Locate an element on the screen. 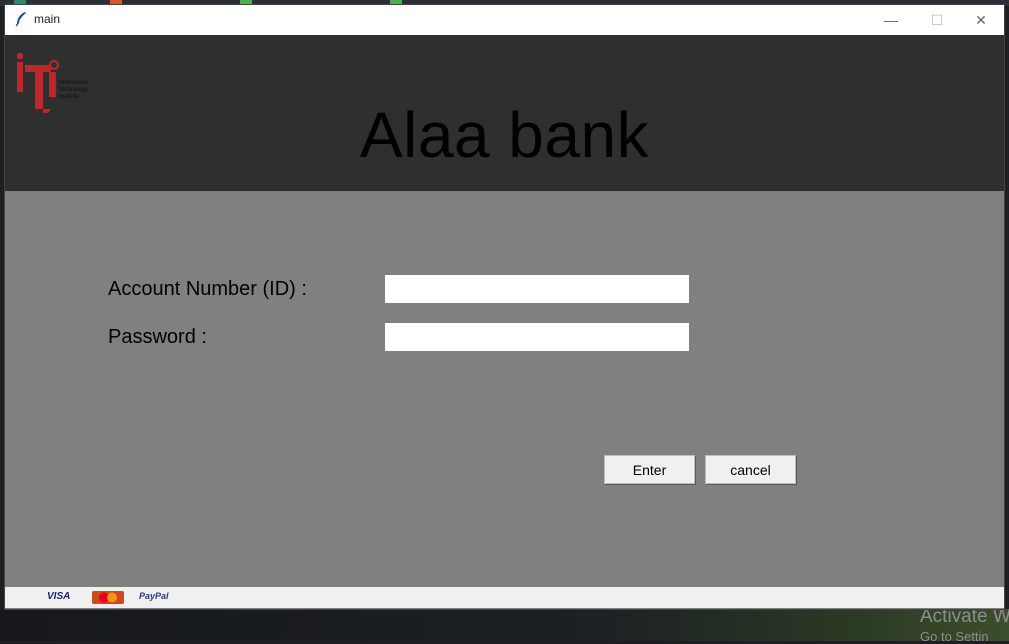  cancel-button: cancel is located at coordinates (750, 469).